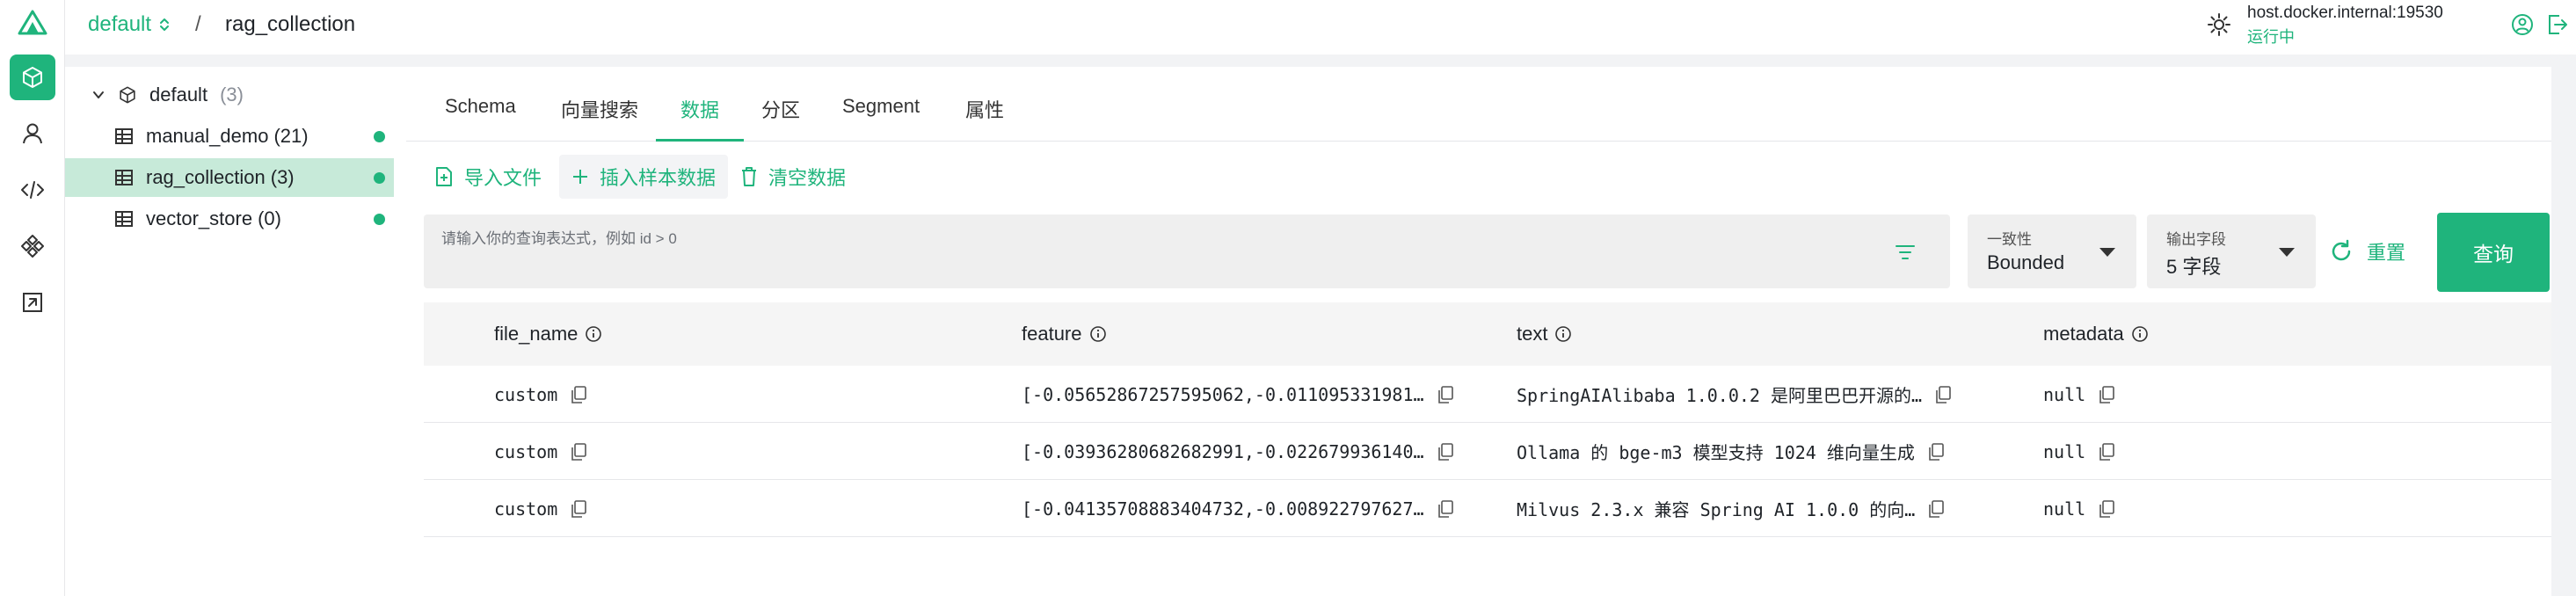 The width and height of the screenshot is (2576, 596). Describe the element at coordinates (2366, 251) in the screenshot. I see `reset-button: 重置` at that location.